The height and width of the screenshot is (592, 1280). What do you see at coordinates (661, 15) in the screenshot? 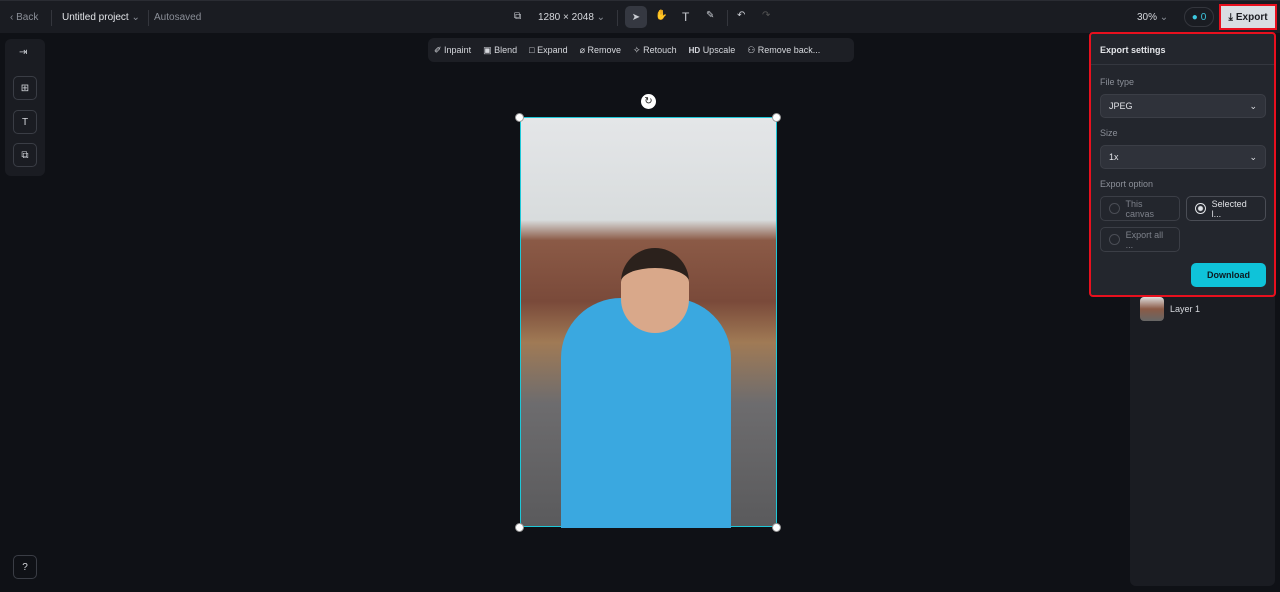
I see `hand-tool-icon: ✋` at bounding box center [661, 15].